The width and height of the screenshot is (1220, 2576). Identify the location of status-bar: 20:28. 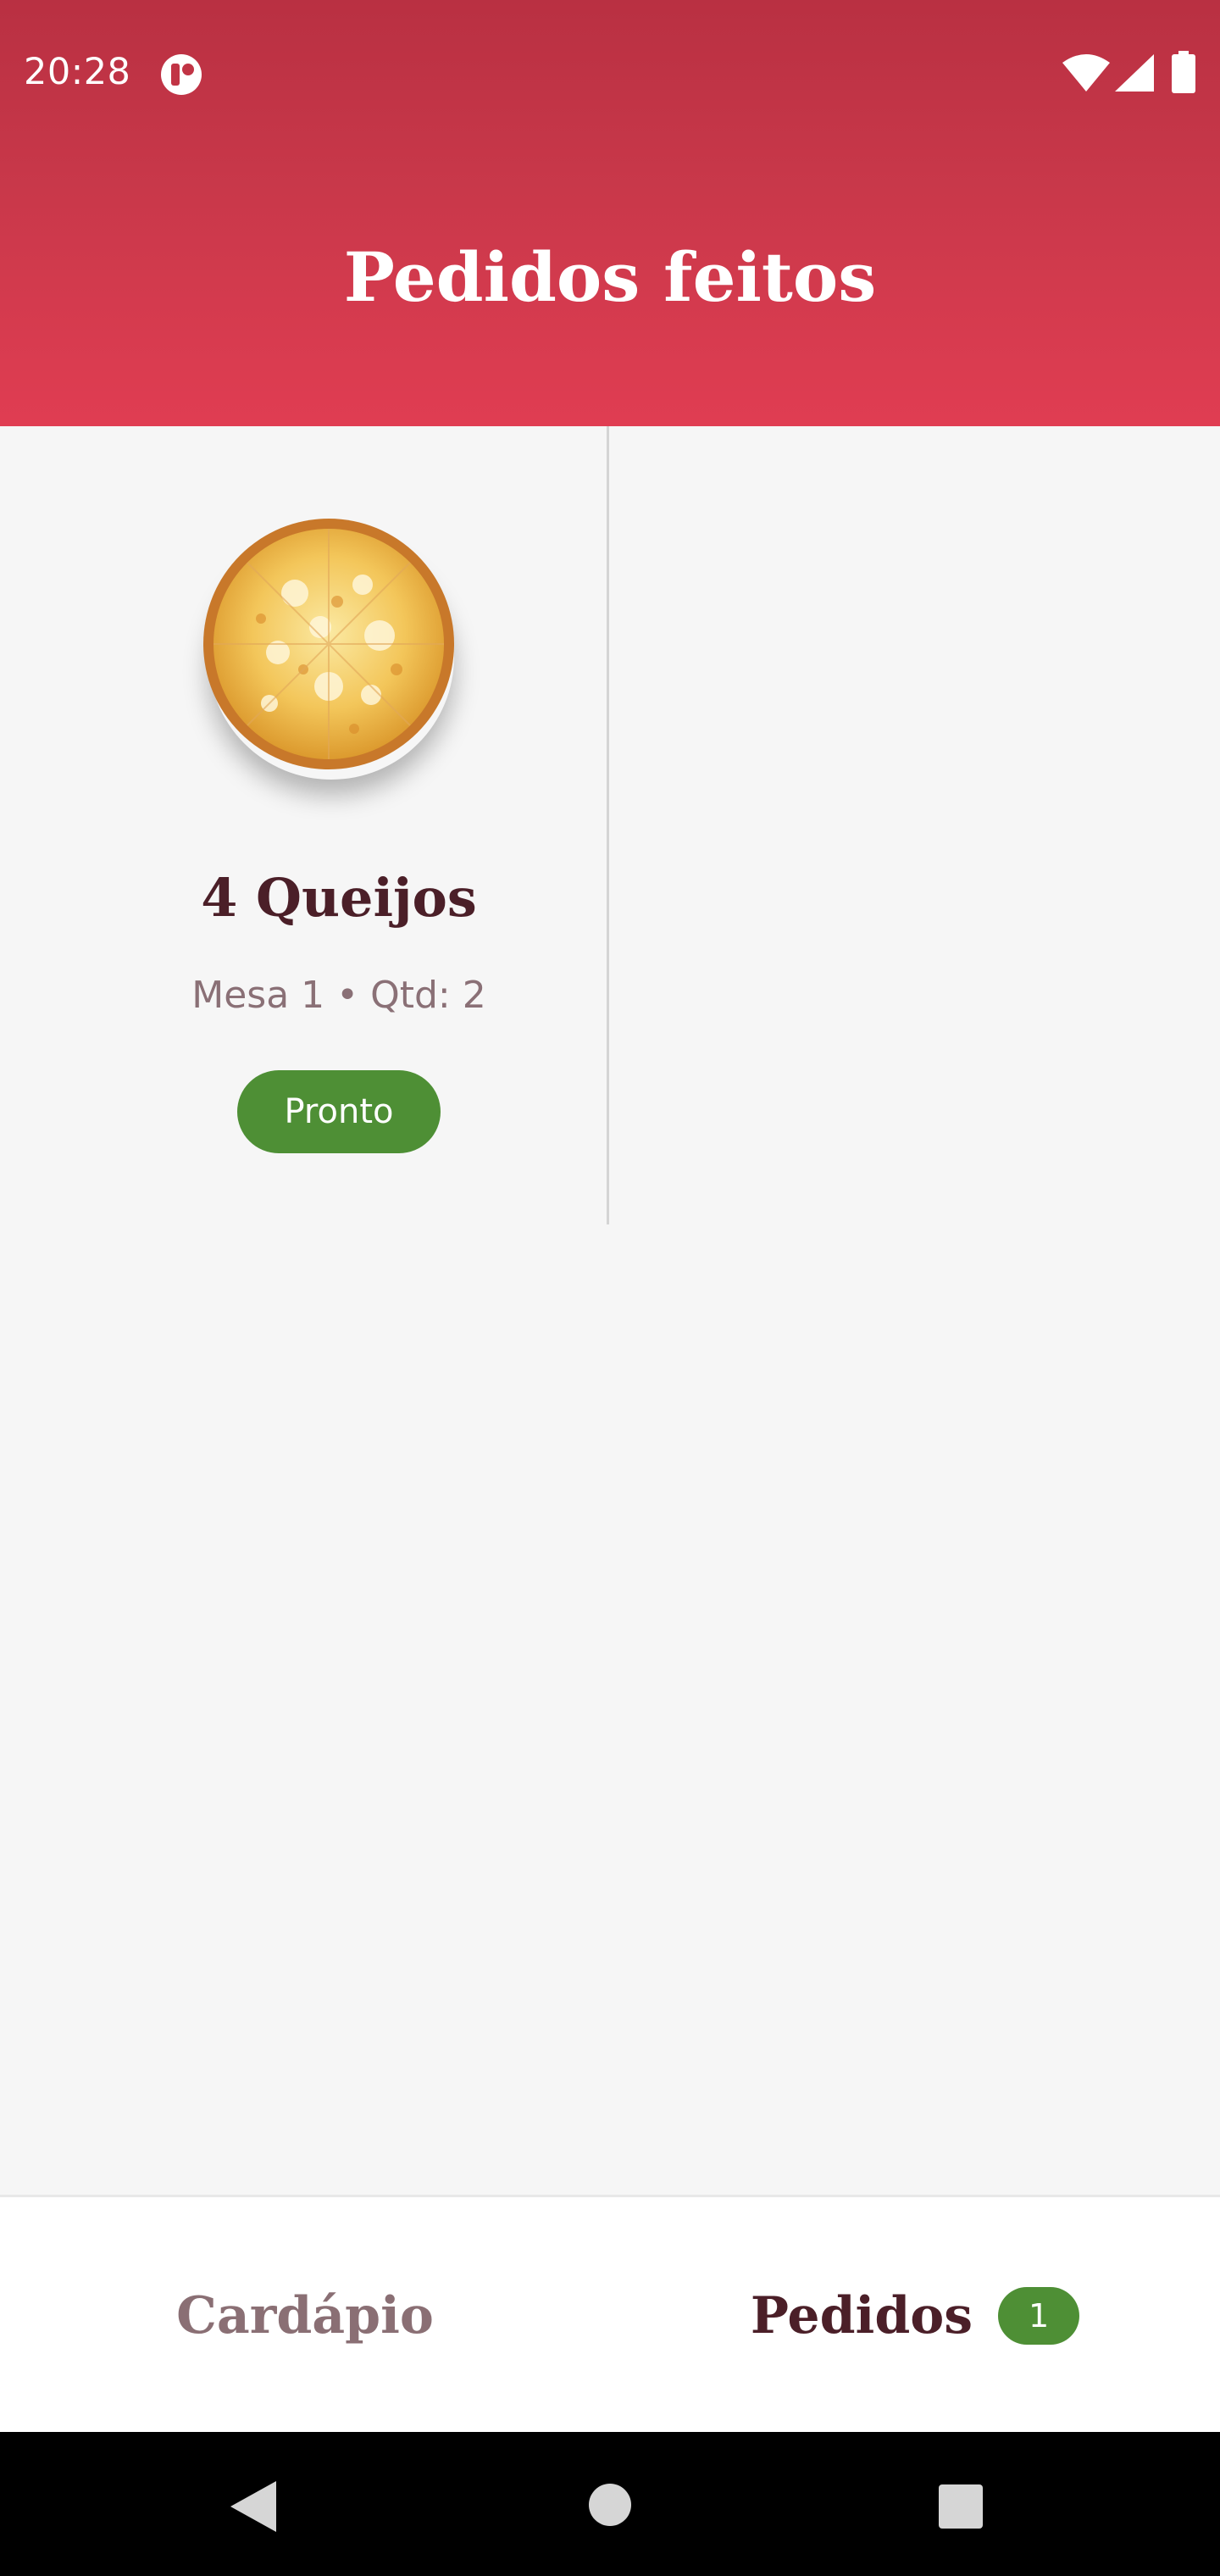
(610, 72).